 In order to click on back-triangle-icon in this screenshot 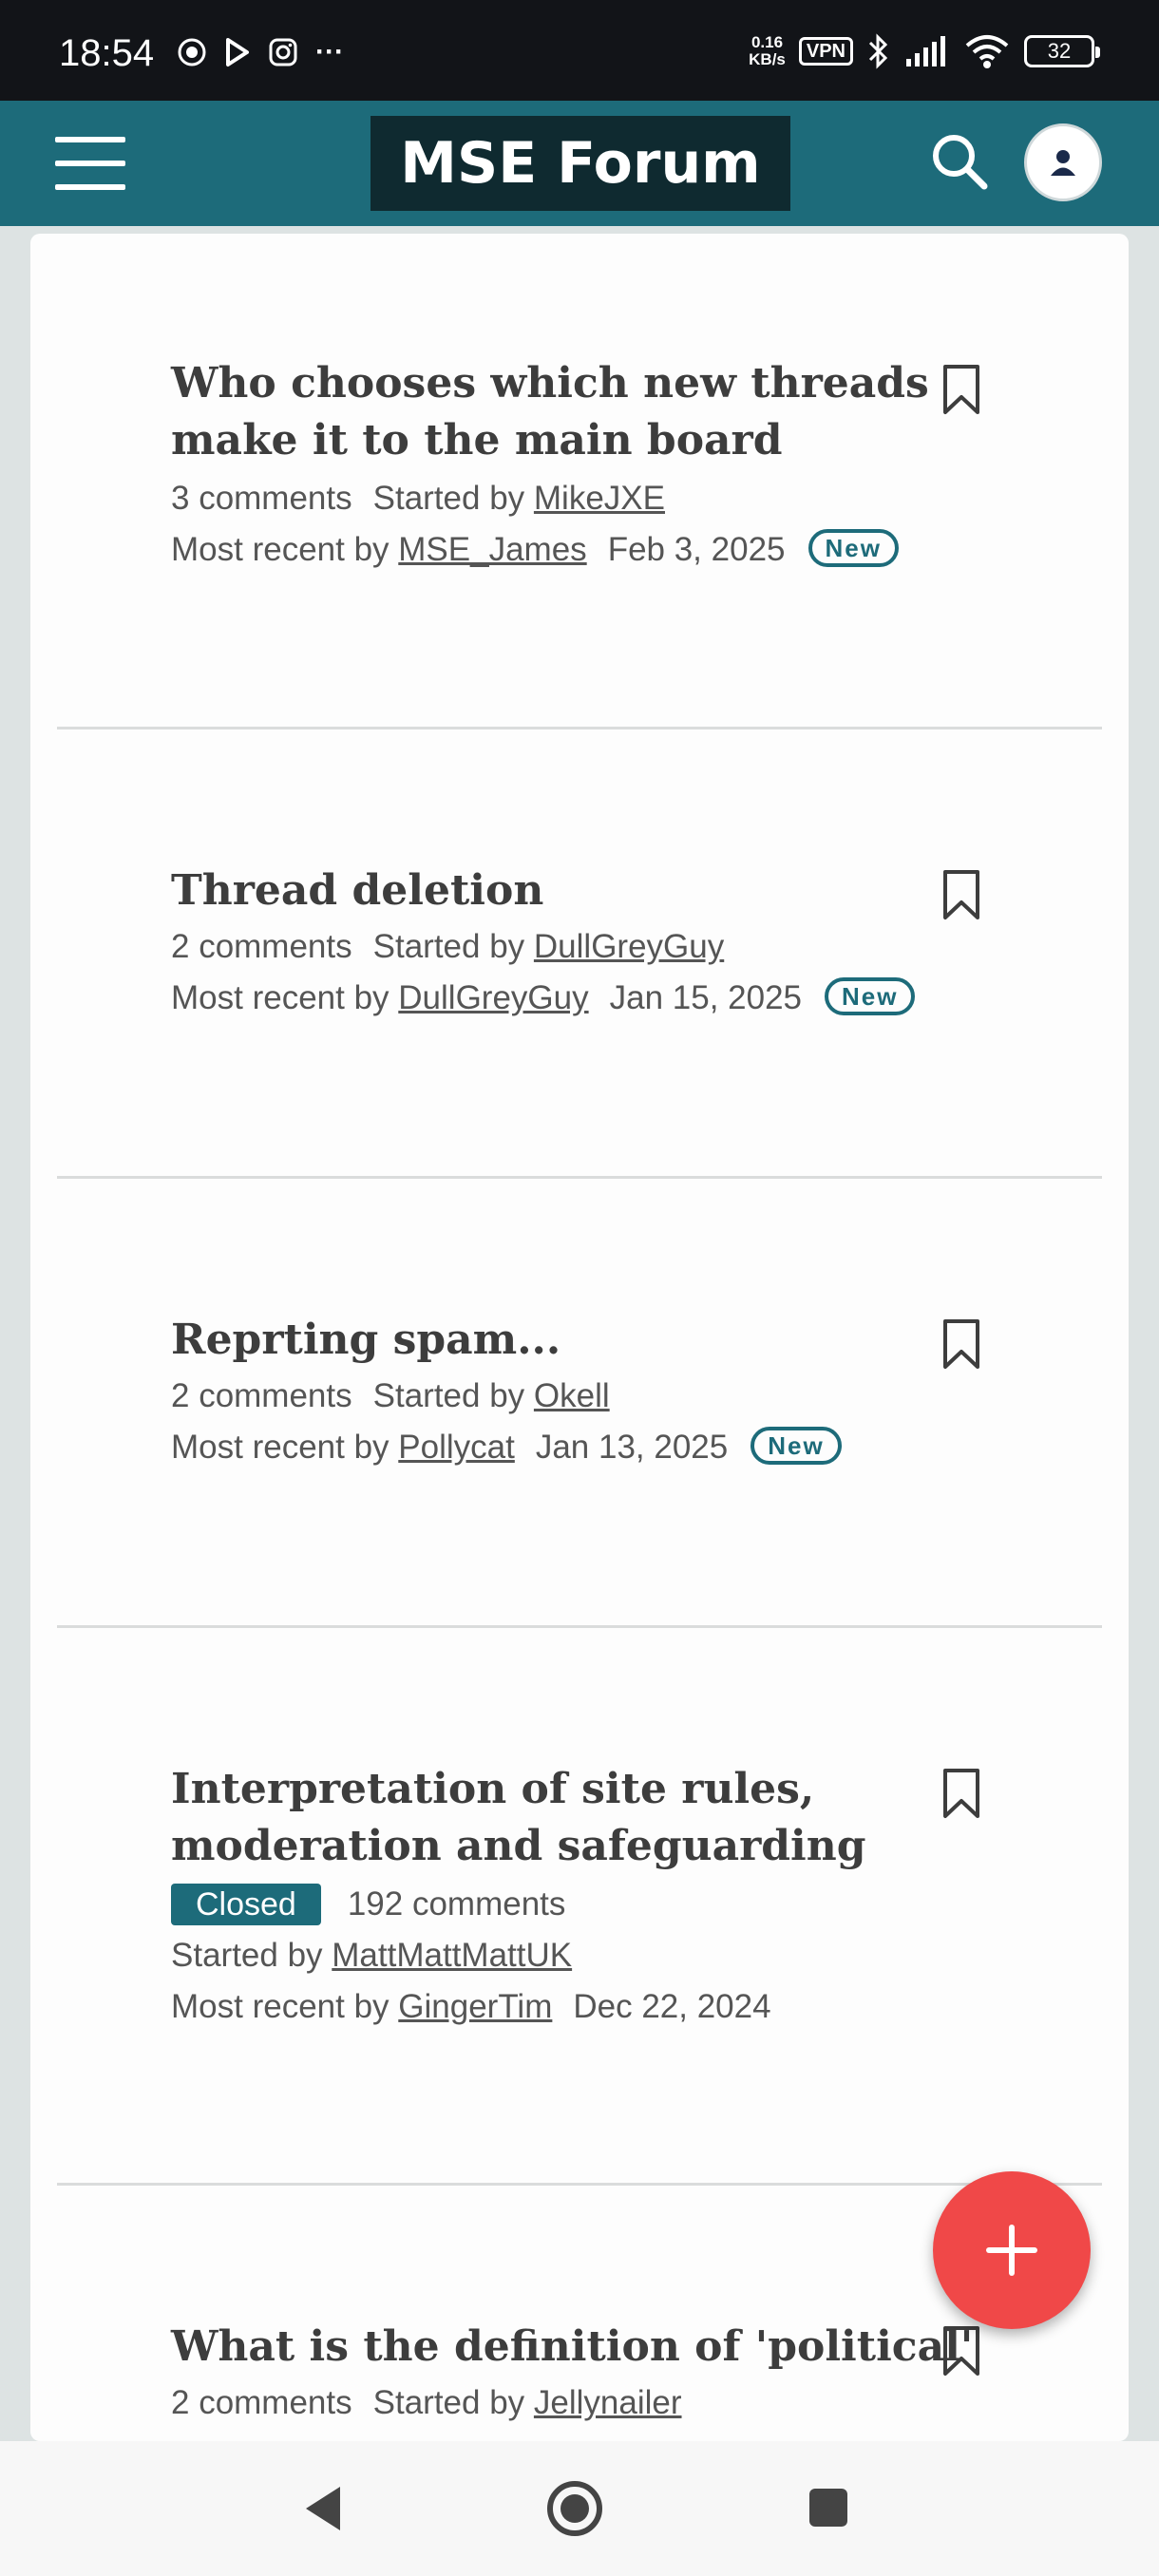, I will do `click(323, 2508)`.